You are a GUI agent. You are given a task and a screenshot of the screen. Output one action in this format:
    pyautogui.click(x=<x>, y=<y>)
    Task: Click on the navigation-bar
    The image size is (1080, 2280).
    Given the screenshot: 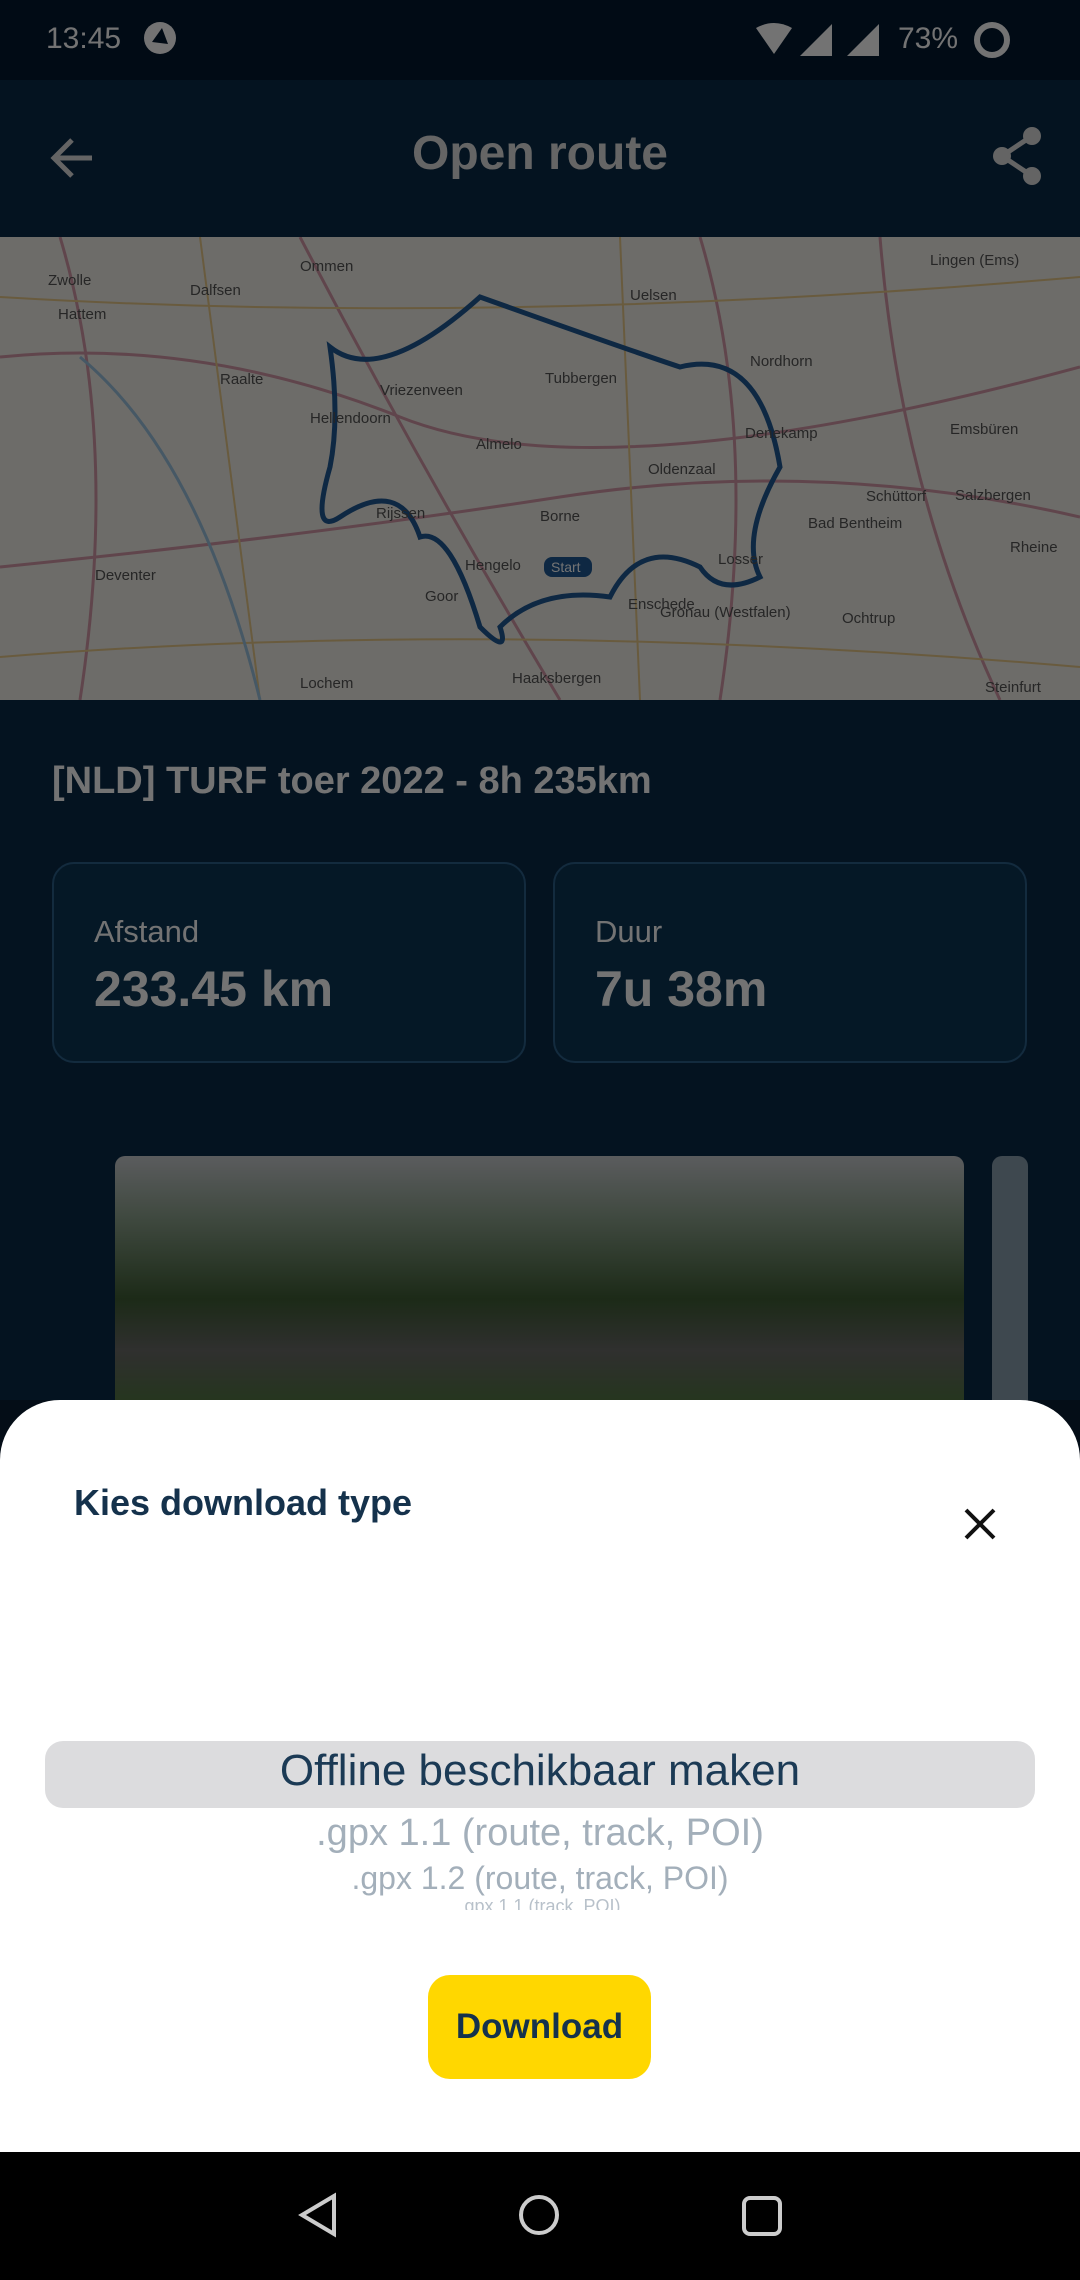 What is the action you would take?
    pyautogui.click(x=540, y=2216)
    